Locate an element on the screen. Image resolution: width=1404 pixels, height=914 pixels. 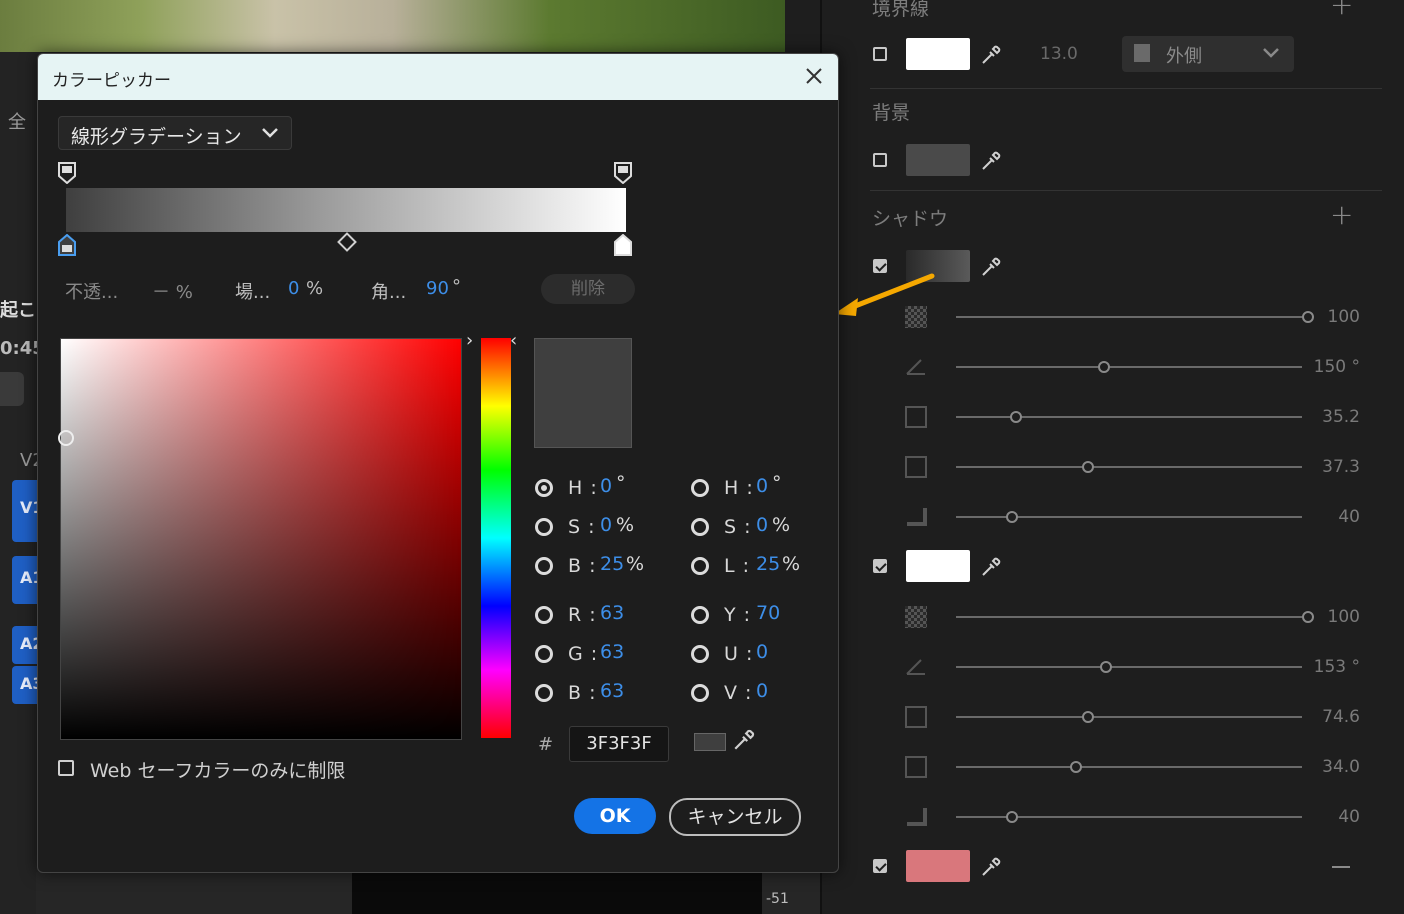
size-value: 34.0 is located at coordinates (1330, 767).